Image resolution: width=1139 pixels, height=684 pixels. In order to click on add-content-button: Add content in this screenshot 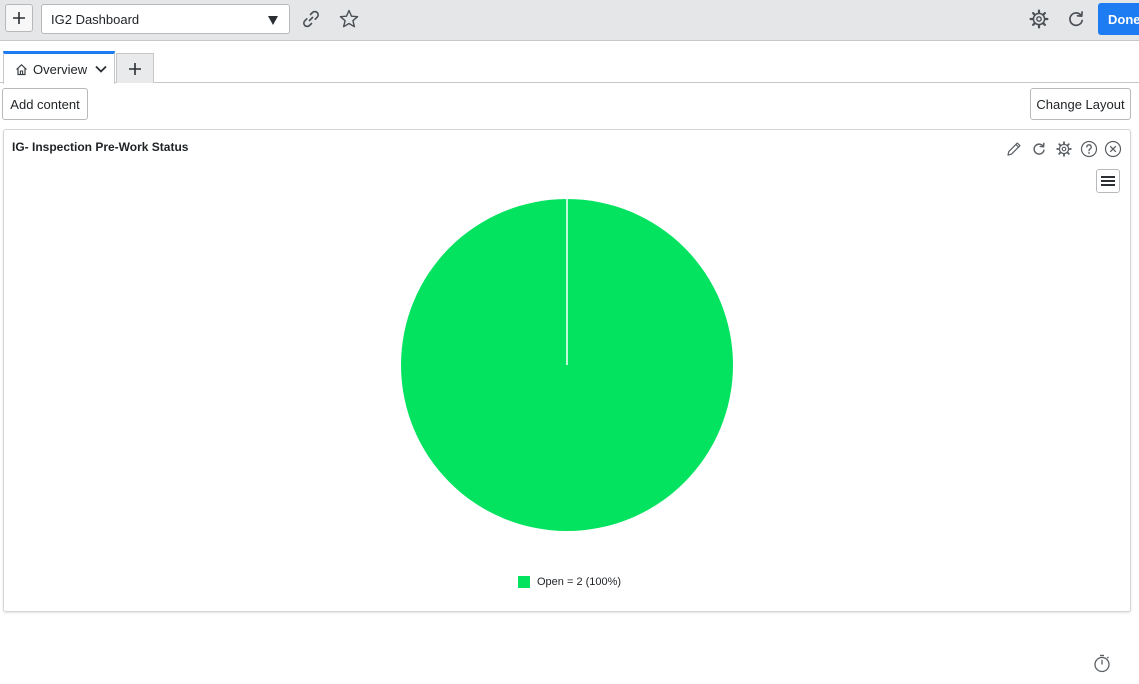, I will do `click(45, 104)`.